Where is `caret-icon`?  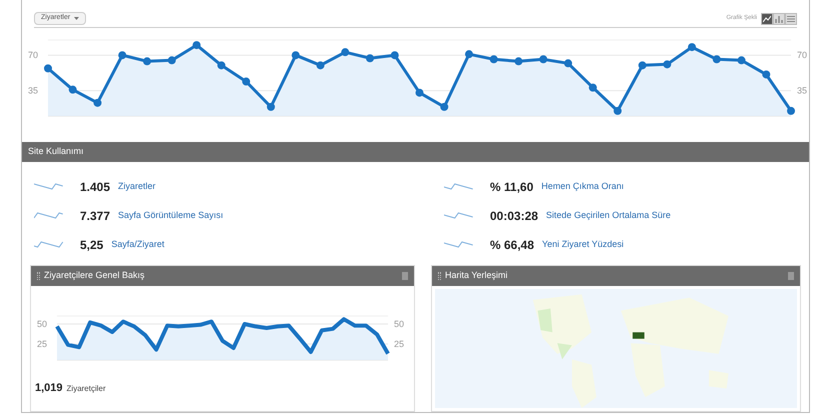
caret-icon is located at coordinates (77, 18).